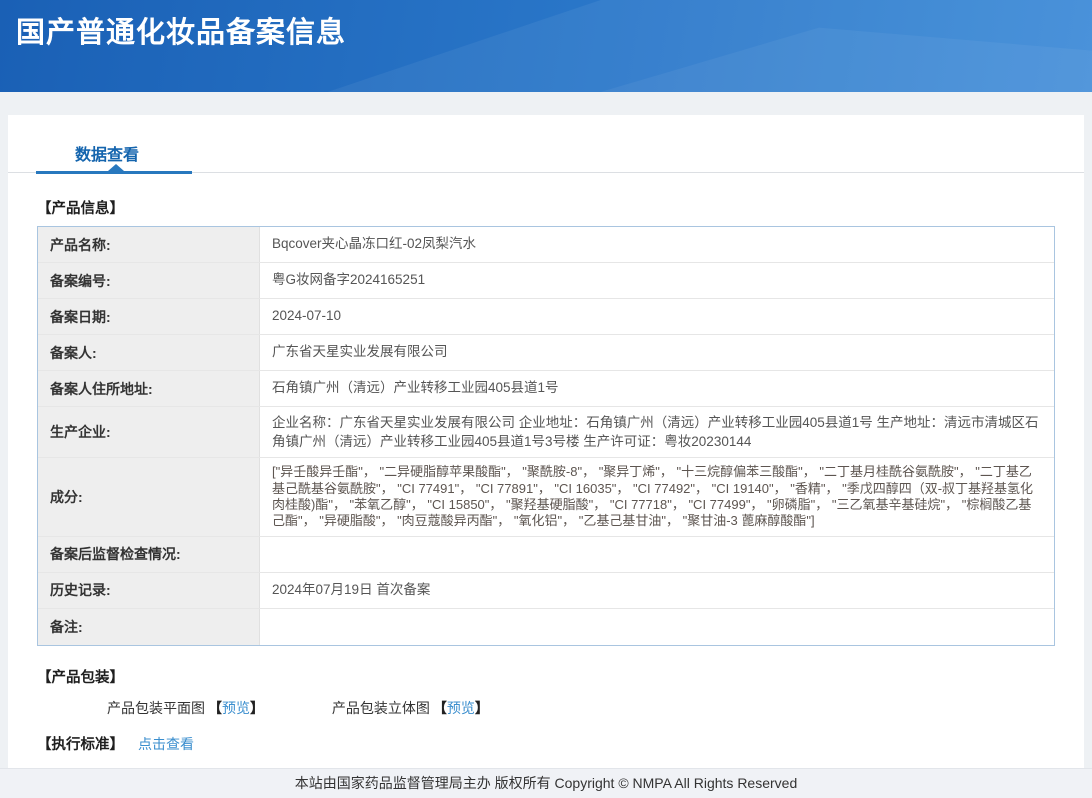  What do you see at coordinates (546, 281) in the screenshot?
I see `table-row-record-number: 备案编号: 粤G妆网备字2024165251` at bounding box center [546, 281].